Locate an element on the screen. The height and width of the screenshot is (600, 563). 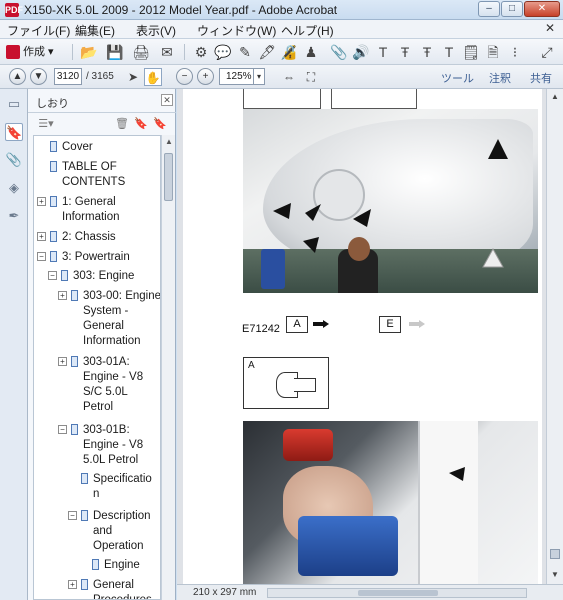
email-icon: ✉ is located at coordinates (167, 52).